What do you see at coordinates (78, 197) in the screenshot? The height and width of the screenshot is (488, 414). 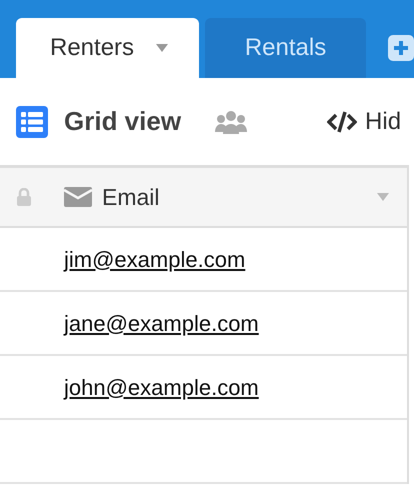 I see `envelope-icon` at bounding box center [78, 197].